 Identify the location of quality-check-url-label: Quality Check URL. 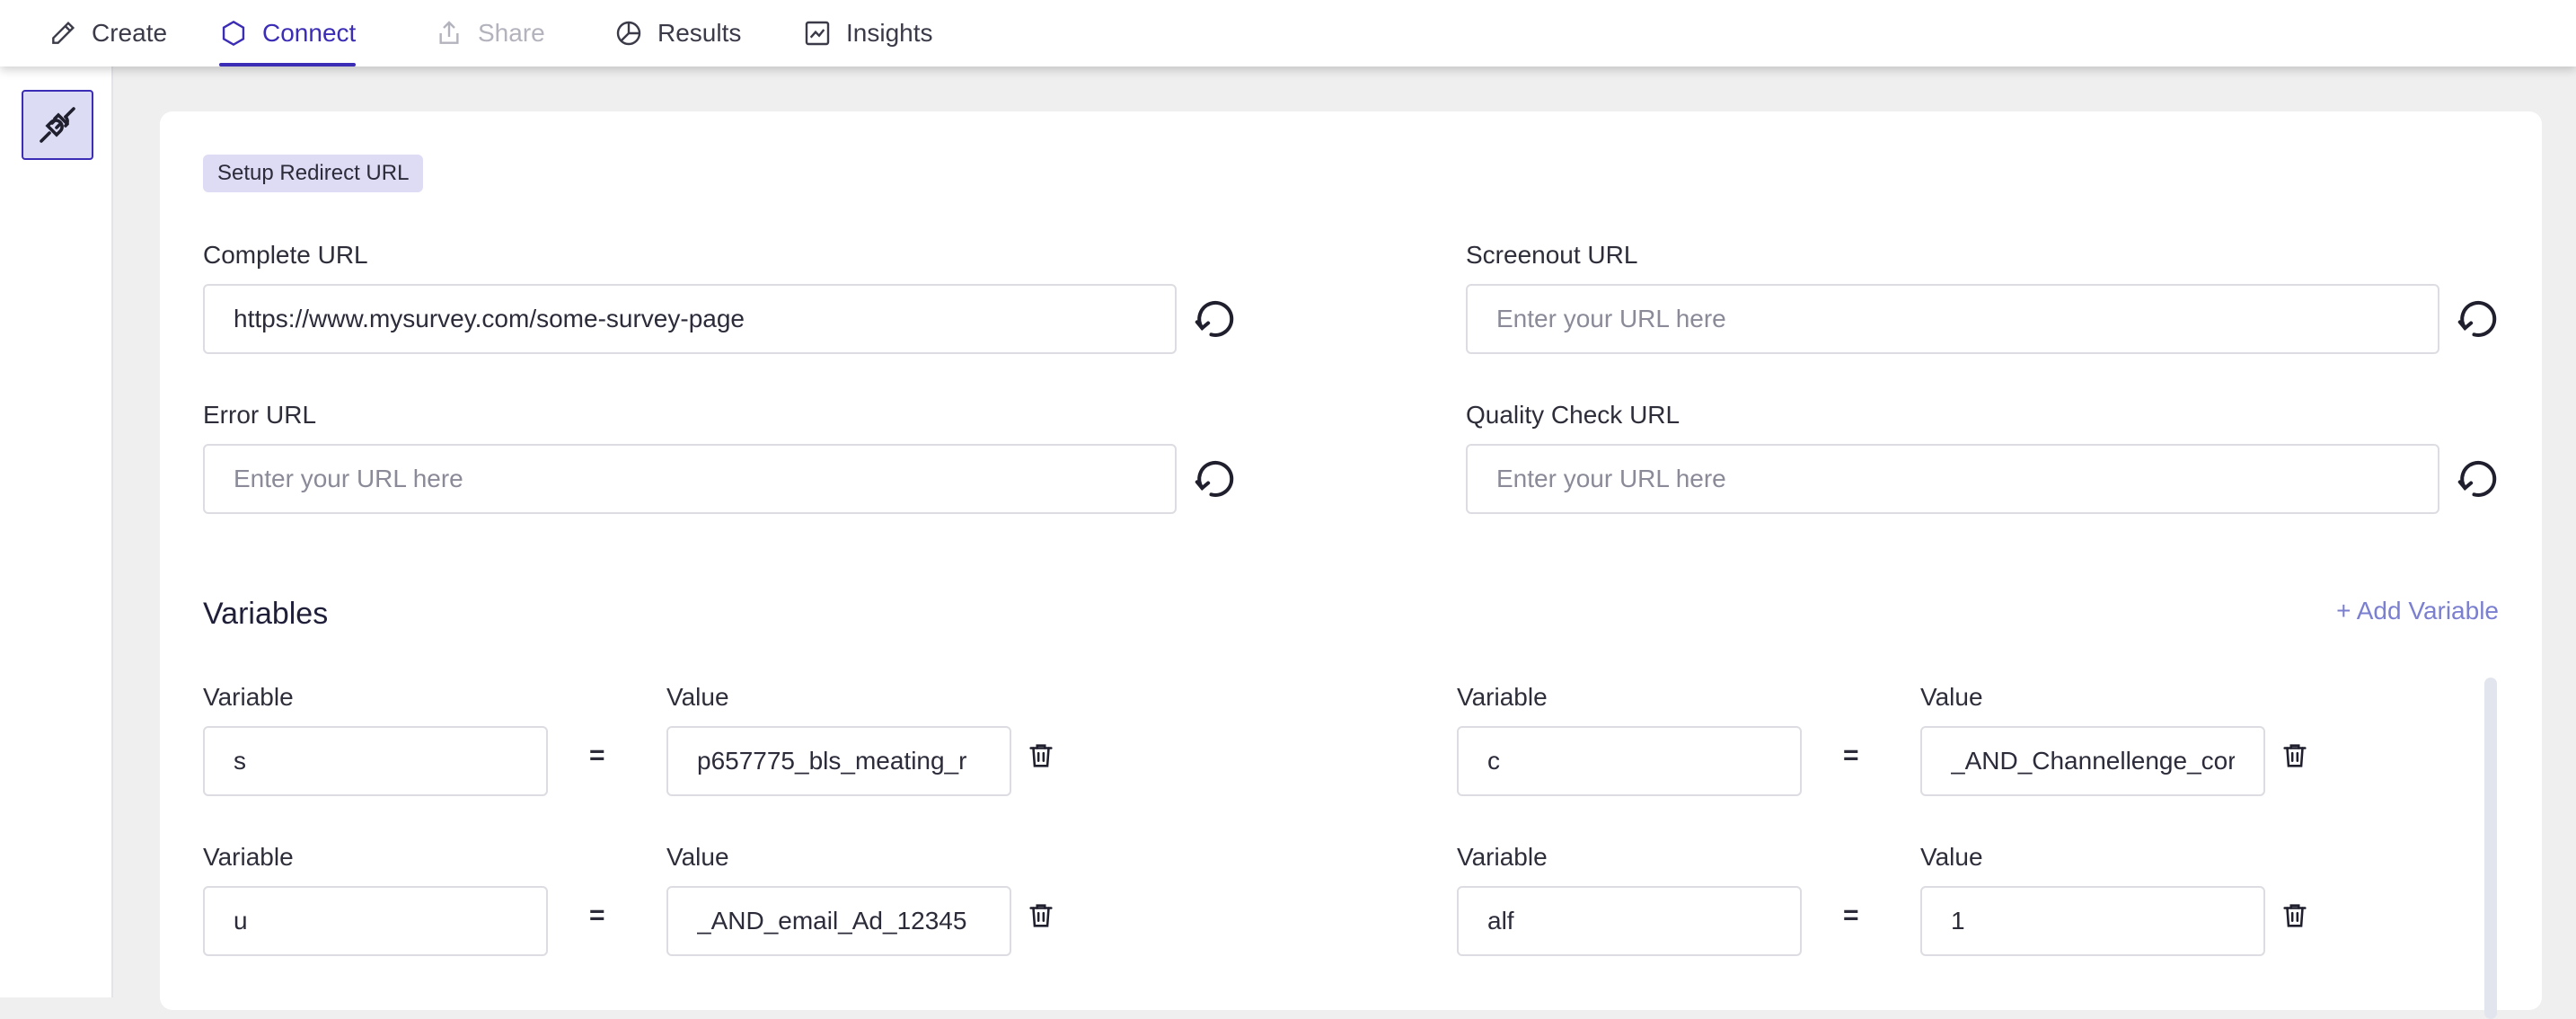
(1573, 415).